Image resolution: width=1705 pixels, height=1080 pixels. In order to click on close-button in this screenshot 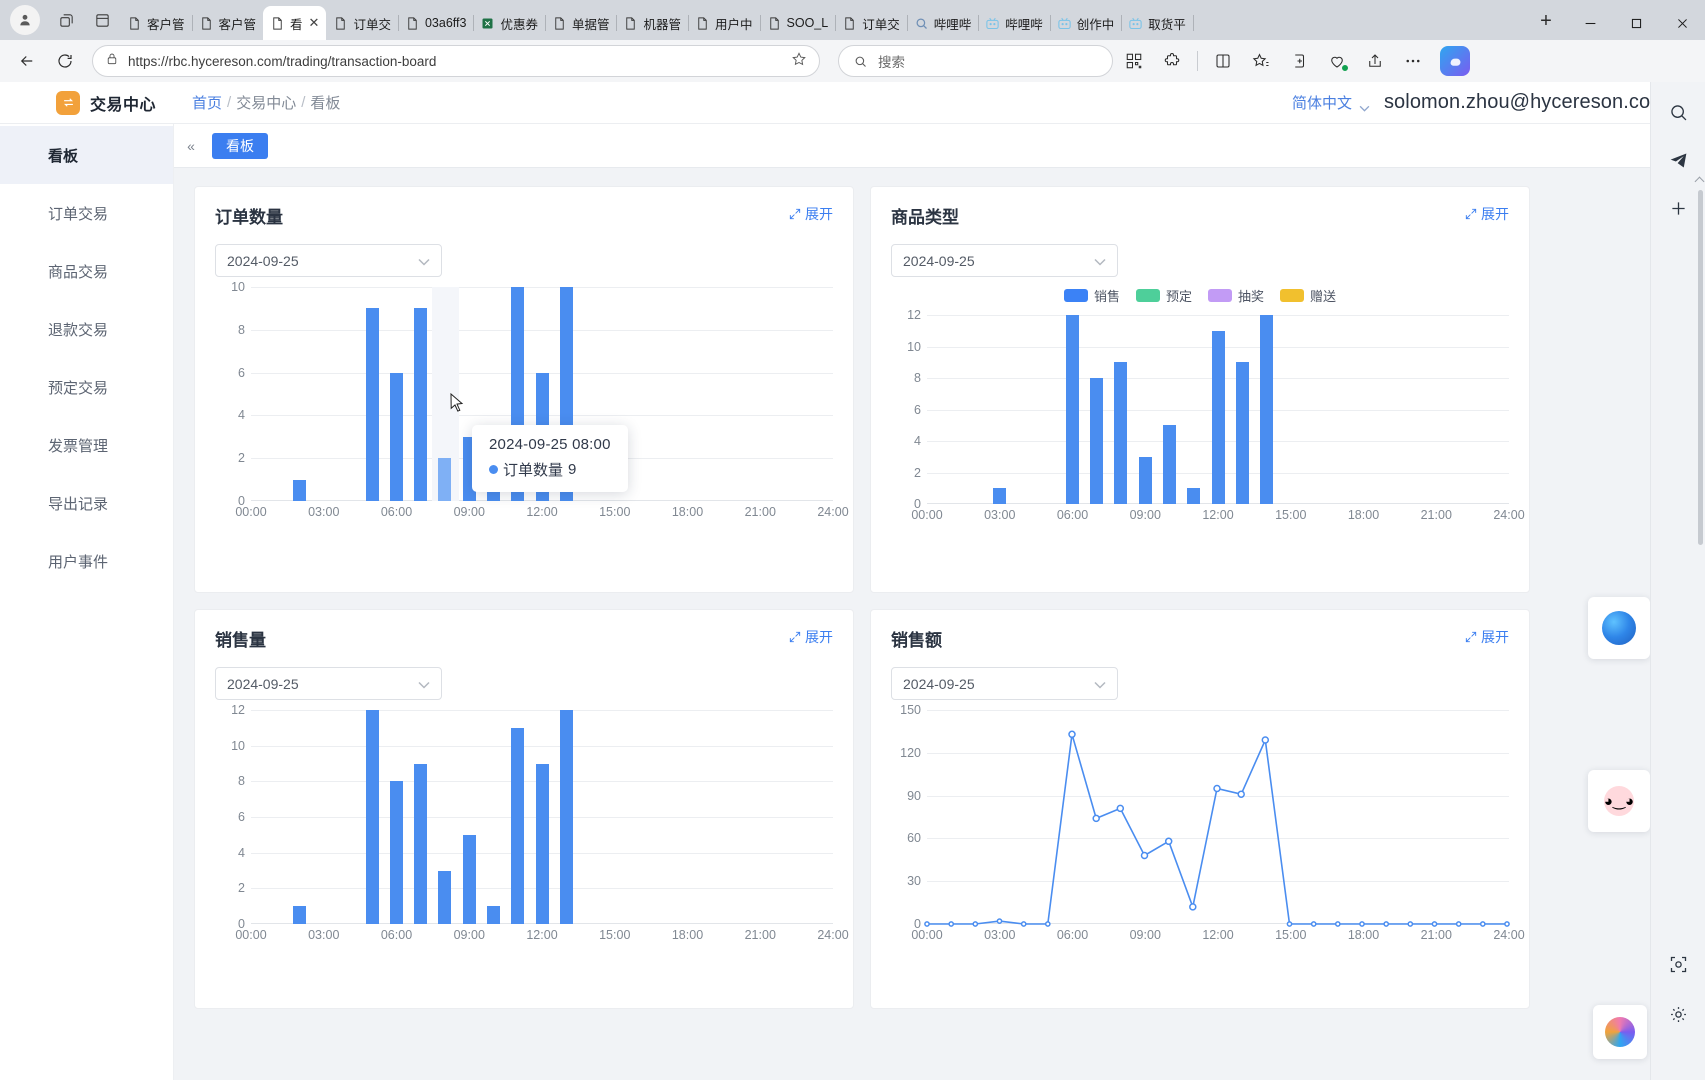, I will do `click(1682, 23)`.